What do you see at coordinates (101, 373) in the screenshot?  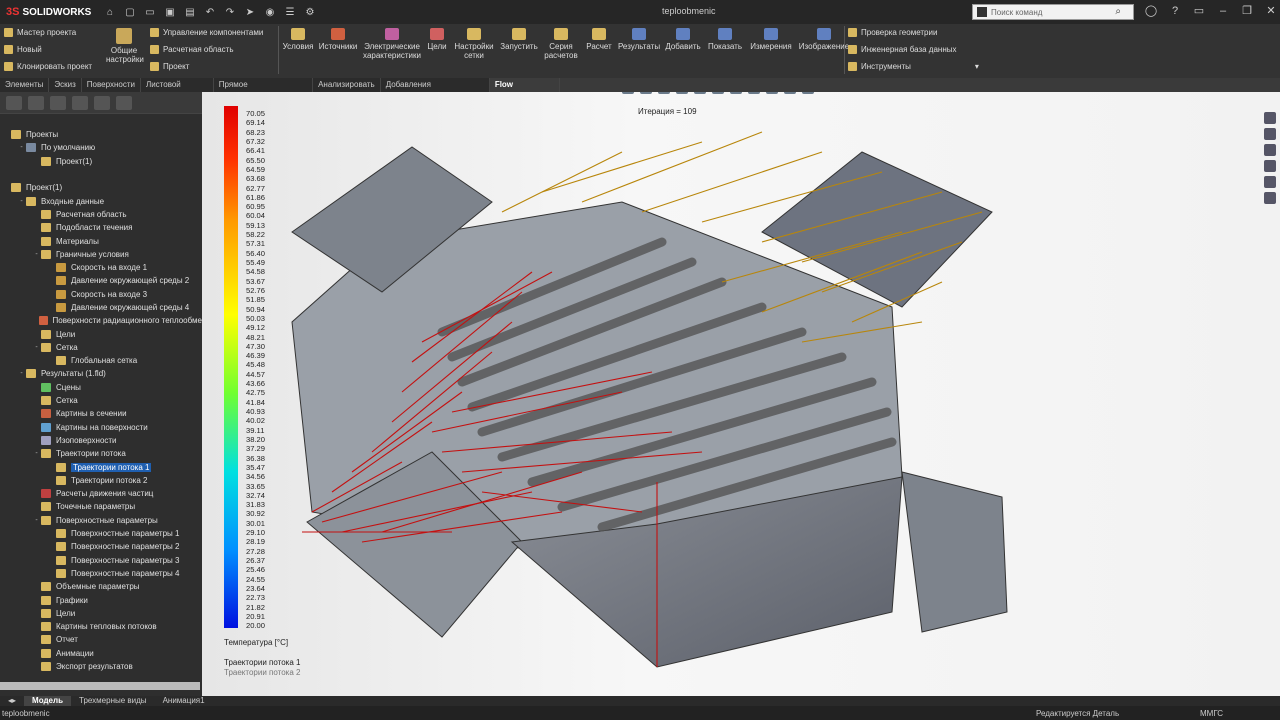 I see `tree-item: - Результаты (1.fld)` at bounding box center [101, 373].